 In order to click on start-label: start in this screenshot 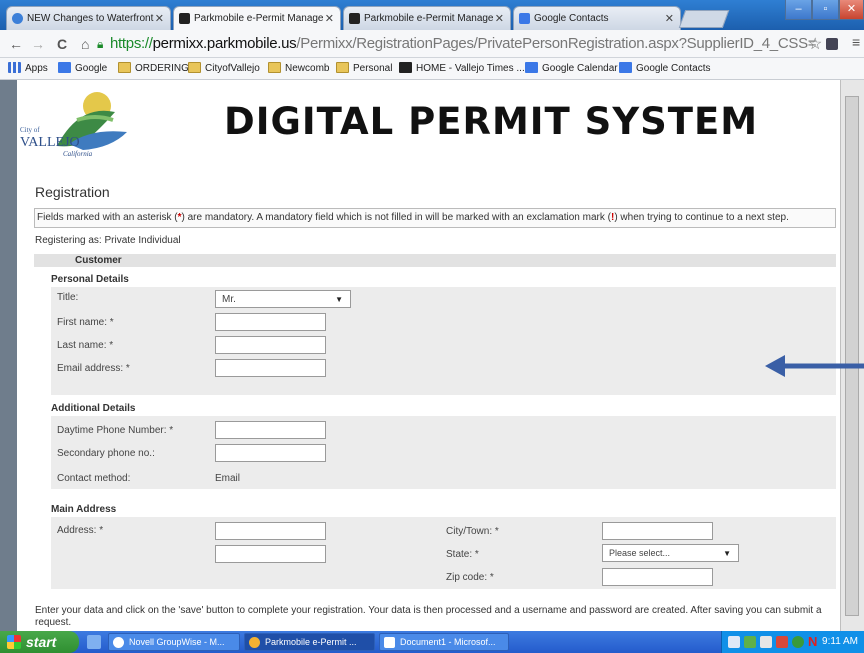, I will do `click(41, 642)`.